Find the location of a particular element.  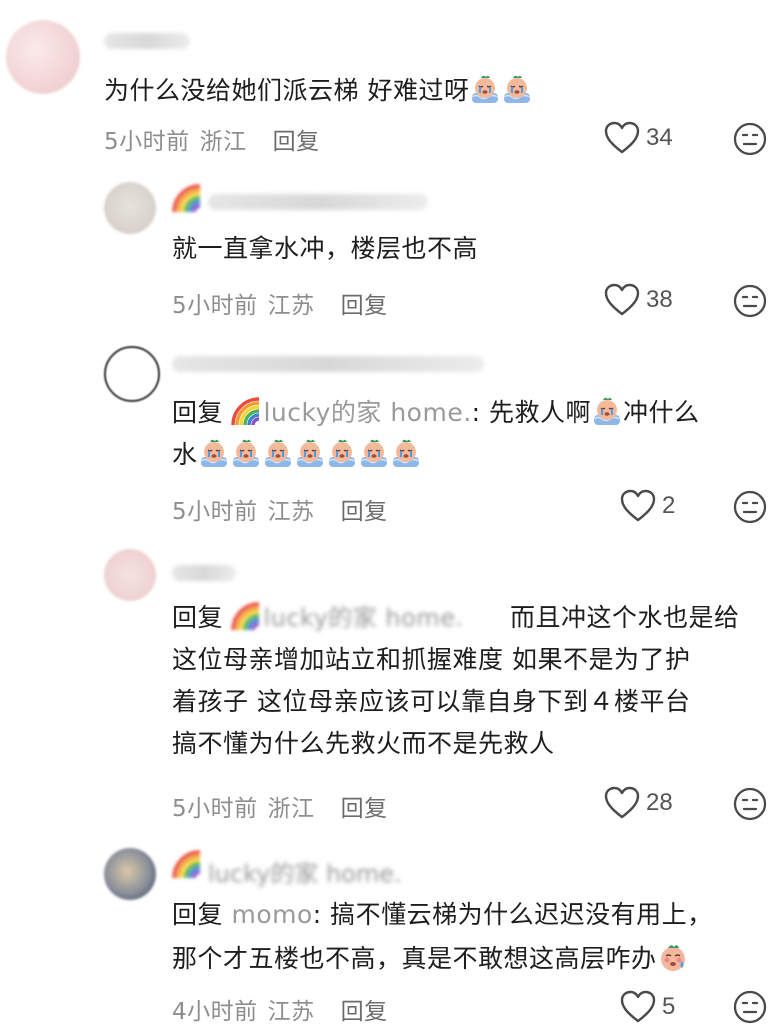

comment-time: 4小时前 is located at coordinates (215, 1012).